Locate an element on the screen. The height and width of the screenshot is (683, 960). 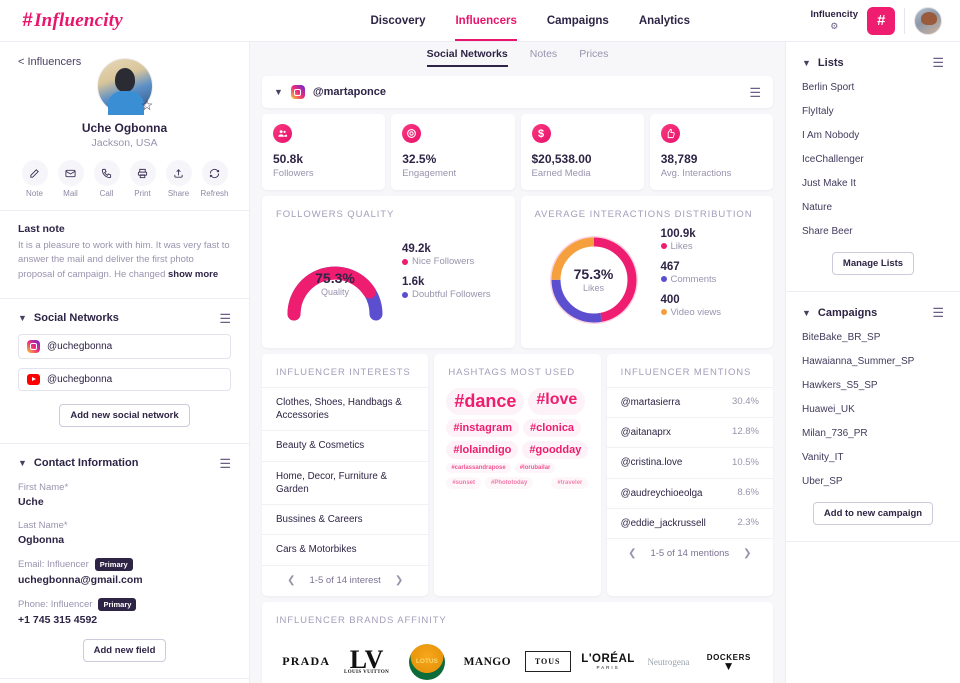
list-item: FlyItaly is located at coordinates (873, 111).